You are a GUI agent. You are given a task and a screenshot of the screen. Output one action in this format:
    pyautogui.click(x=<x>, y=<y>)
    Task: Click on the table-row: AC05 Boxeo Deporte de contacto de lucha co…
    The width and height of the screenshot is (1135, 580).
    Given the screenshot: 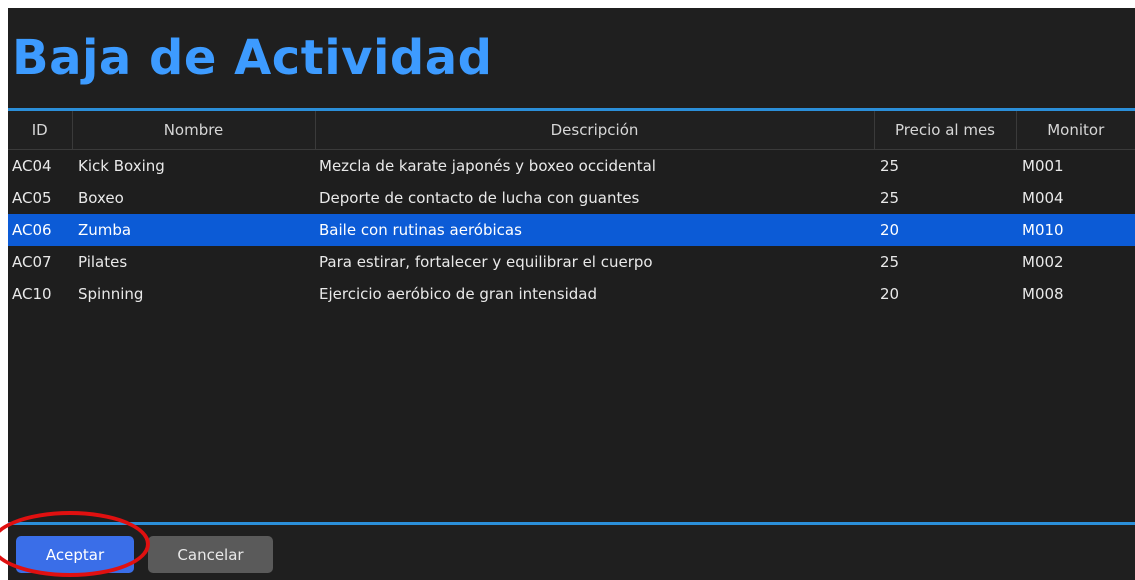 What is the action you would take?
    pyautogui.click(x=571, y=198)
    